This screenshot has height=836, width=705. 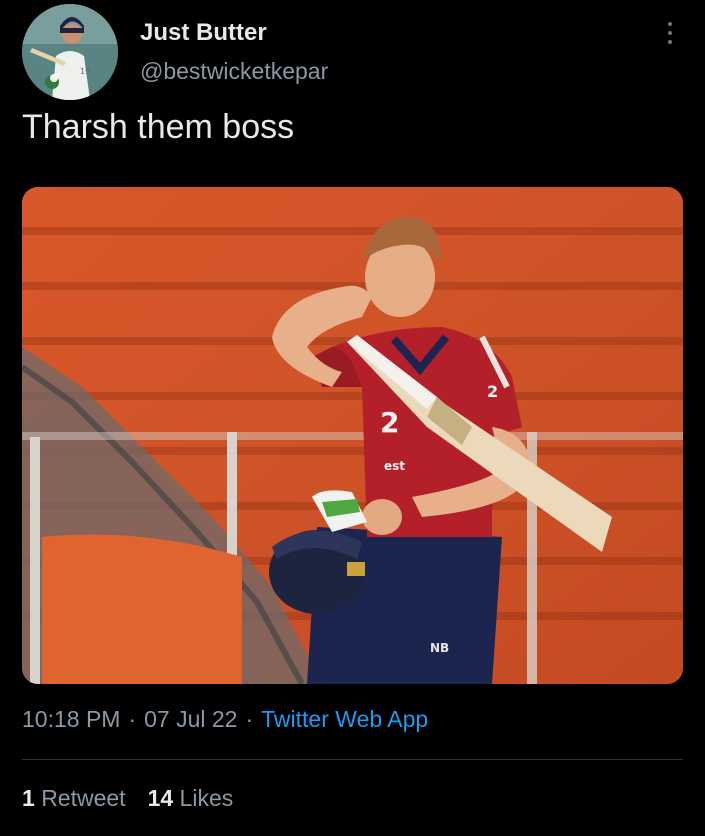 I want to click on likes-count: 14, so click(x=160, y=798).